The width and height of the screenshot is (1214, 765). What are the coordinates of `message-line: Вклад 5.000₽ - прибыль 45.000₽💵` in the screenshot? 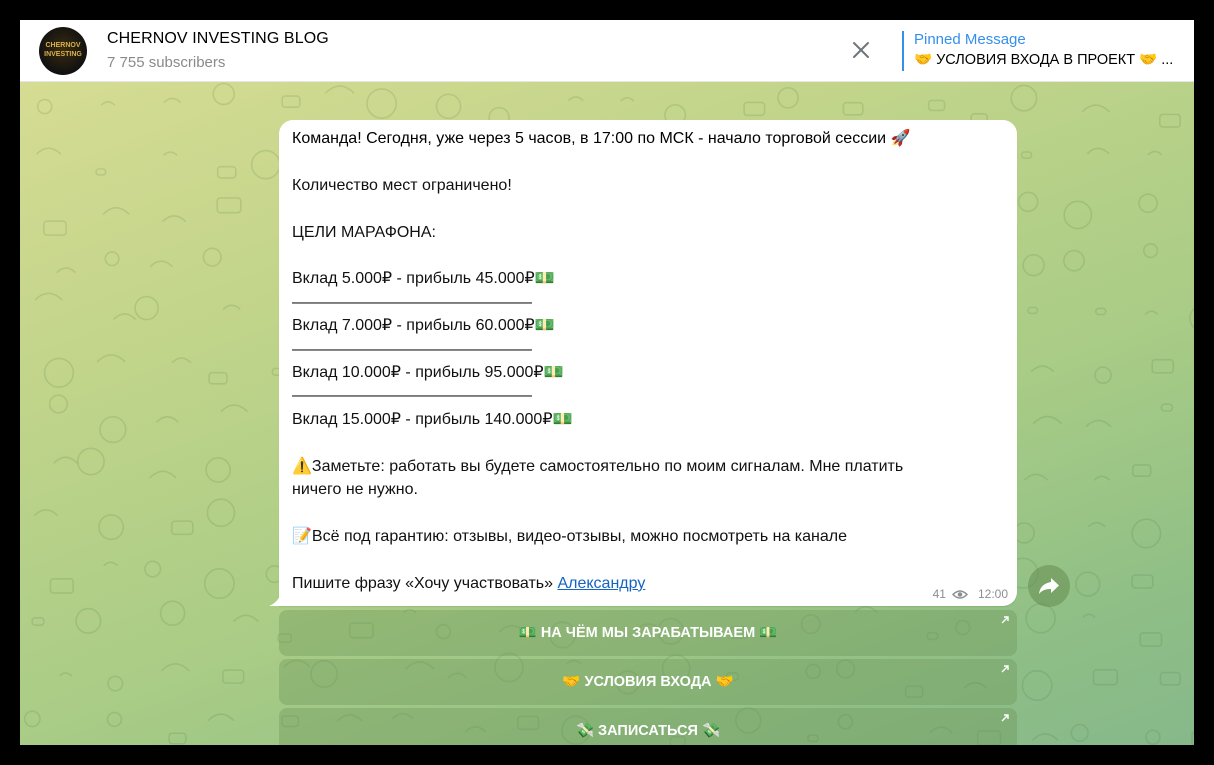 It's located at (423, 279).